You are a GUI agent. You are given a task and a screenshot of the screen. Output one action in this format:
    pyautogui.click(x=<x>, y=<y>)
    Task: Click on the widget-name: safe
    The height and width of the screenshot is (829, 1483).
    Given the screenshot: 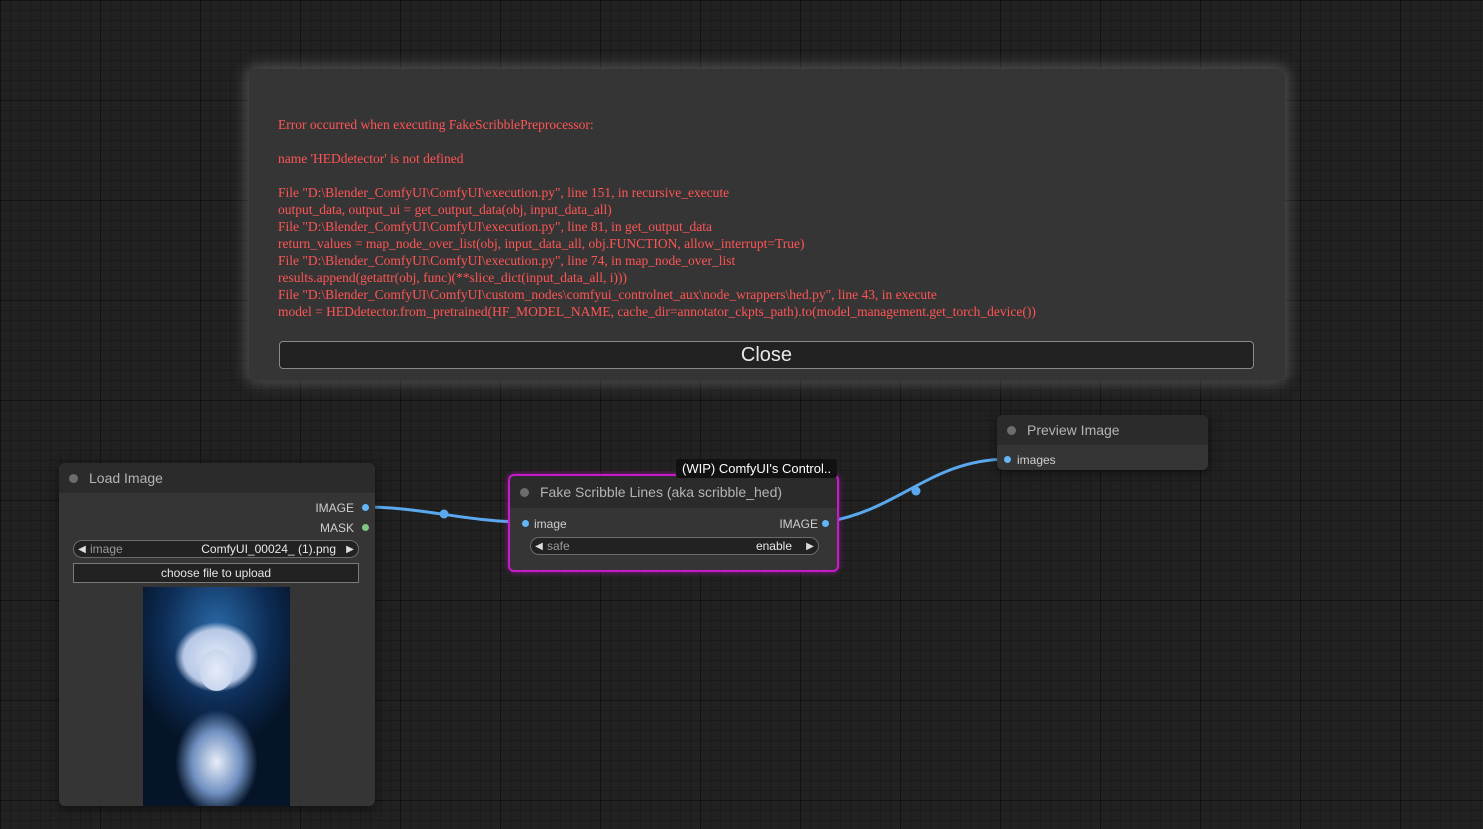 What is the action you would take?
    pyautogui.click(x=558, y=546)
    